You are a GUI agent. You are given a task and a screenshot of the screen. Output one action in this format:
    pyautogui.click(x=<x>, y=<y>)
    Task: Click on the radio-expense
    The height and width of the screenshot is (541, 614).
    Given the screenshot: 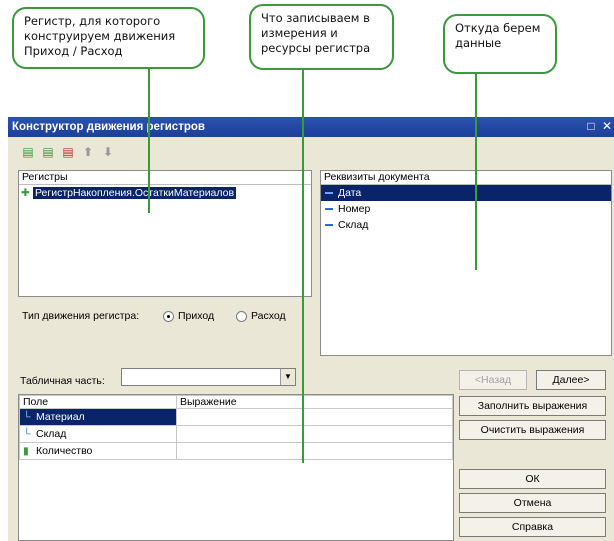 What is the action you would take?
    pyautogui.click(x=241, y=316)
    